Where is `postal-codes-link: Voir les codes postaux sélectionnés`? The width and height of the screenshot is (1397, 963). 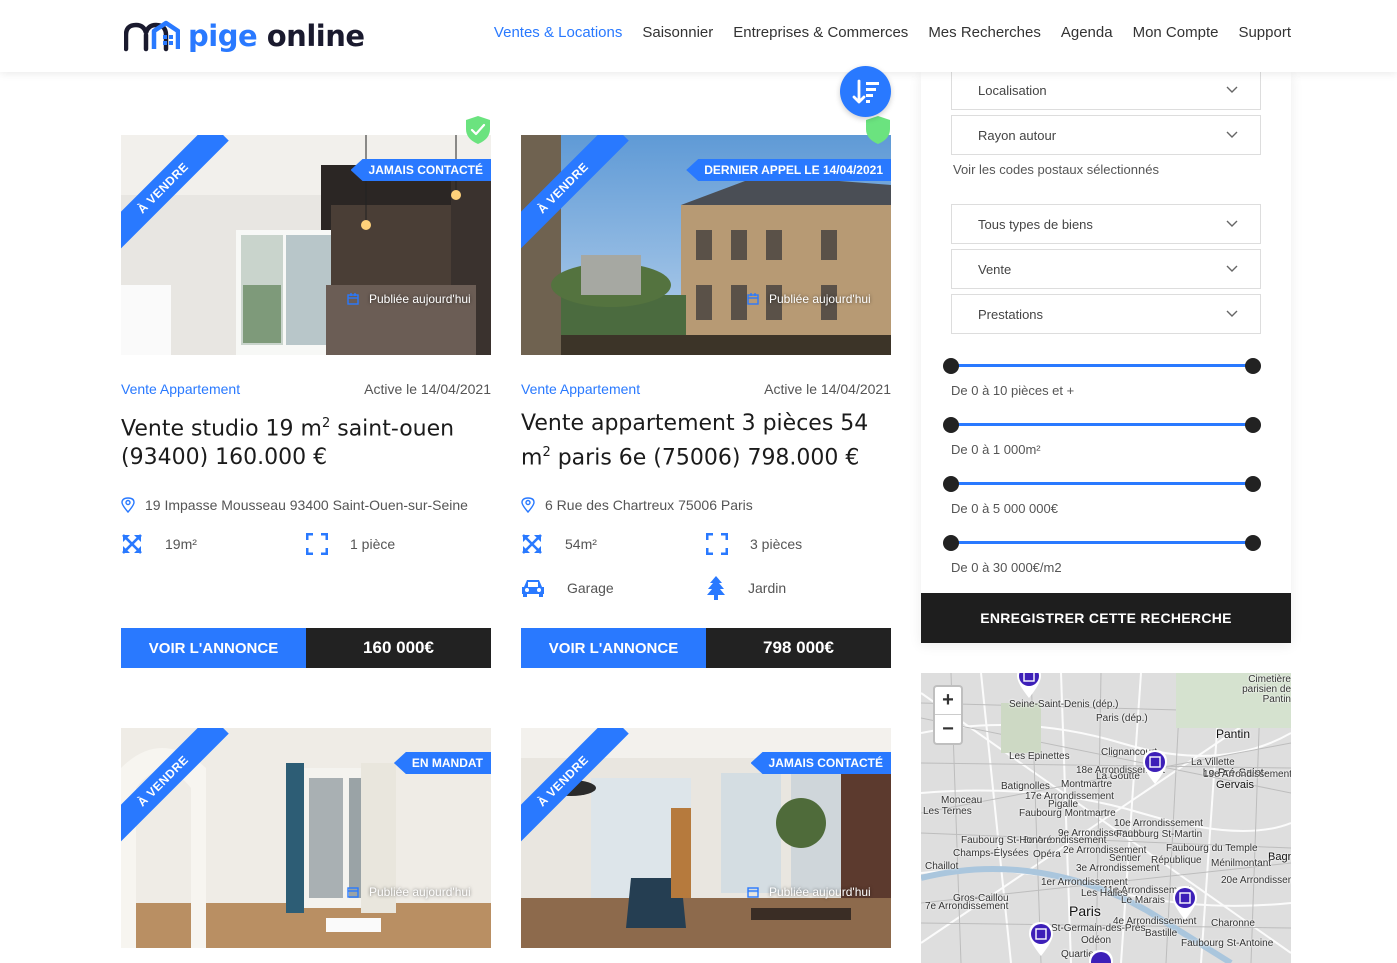
postal-codes-link: Voir les codes postaux sélectionnés is located at coordinates (1056, 169).